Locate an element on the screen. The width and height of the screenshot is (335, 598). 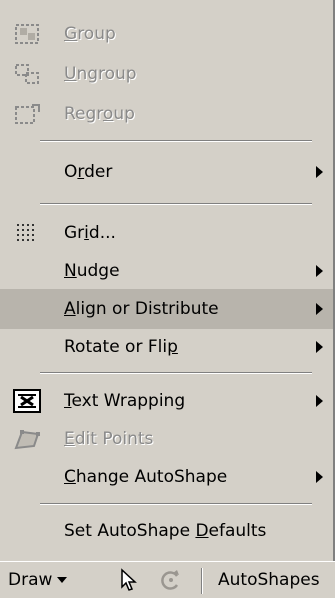
menu-item-label: Change AutoShape is located at coordinates (146, 477).